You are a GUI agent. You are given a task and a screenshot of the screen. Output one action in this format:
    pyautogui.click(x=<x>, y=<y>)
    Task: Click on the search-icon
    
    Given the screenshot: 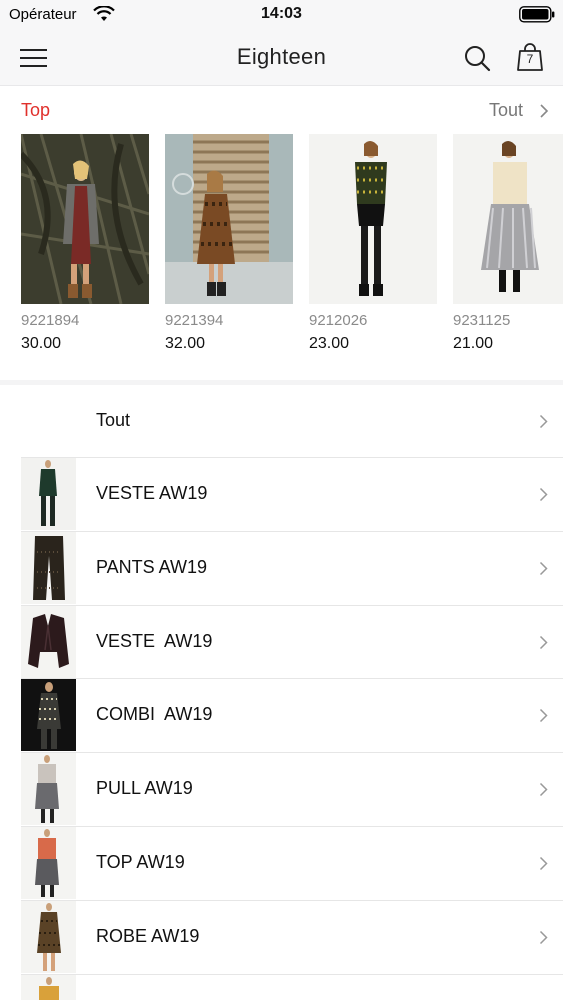 What is the action you would take?
    pyautogui.click(x=477, y=58)
    